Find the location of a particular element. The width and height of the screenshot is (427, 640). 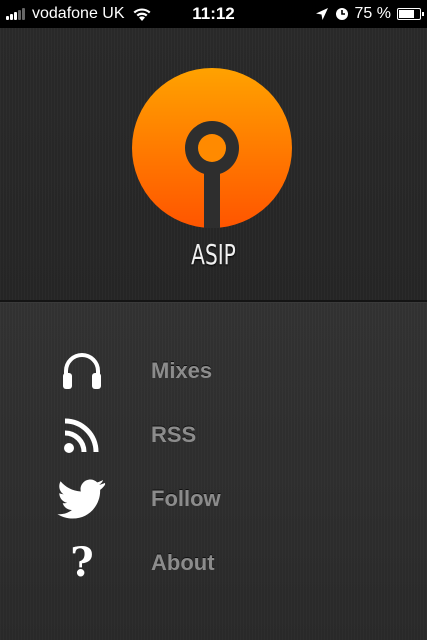

menu-label-about: About is located at coordinates (183, 562).